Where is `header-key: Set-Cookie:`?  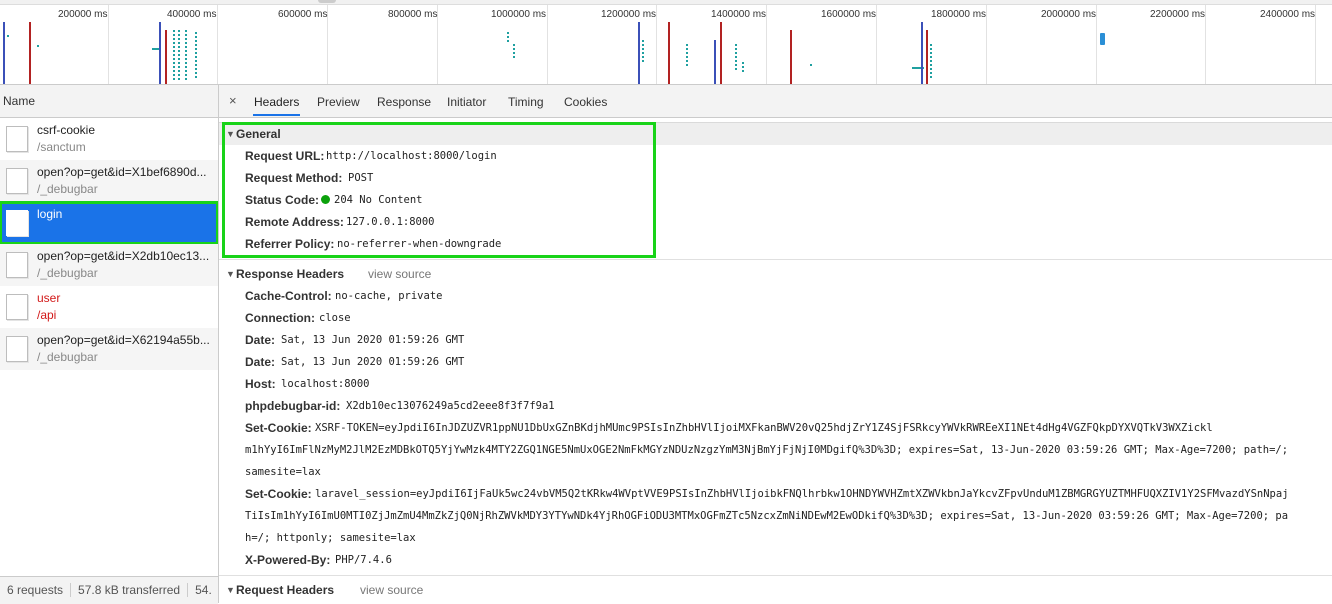 header-key: Set-Cookie: is located at coordinates (278, 494).